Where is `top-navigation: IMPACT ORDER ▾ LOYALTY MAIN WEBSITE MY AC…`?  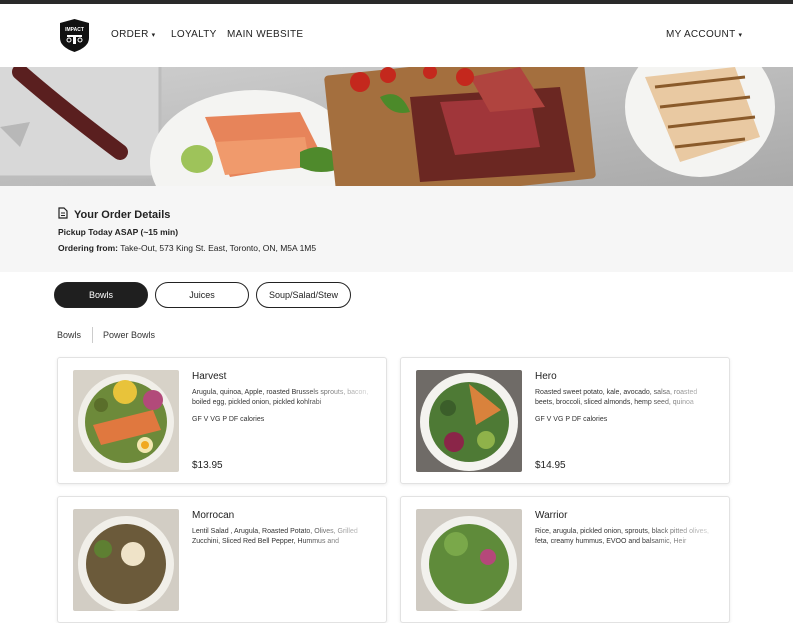
top-navigation: IMPACT ORDER ▾ LOYALTY MAIN WEBSITE MY AC… is located at coordinates (396, 35).